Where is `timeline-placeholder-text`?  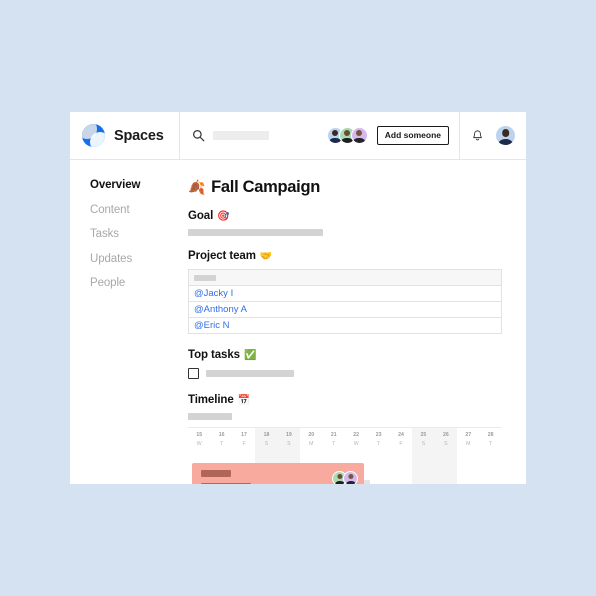 timeline-placeholder-text is located at coordinates (210, 416).